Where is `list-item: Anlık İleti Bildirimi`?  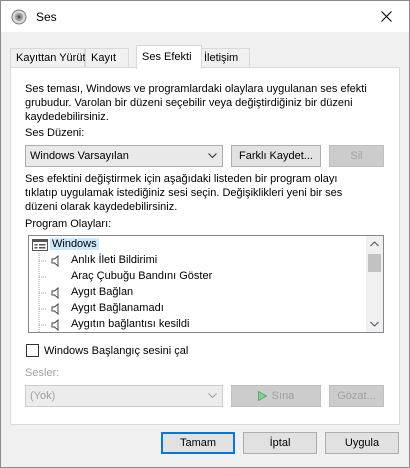
list-item: Anlık İleti Bildirimi is located at coordinates (198, 261).